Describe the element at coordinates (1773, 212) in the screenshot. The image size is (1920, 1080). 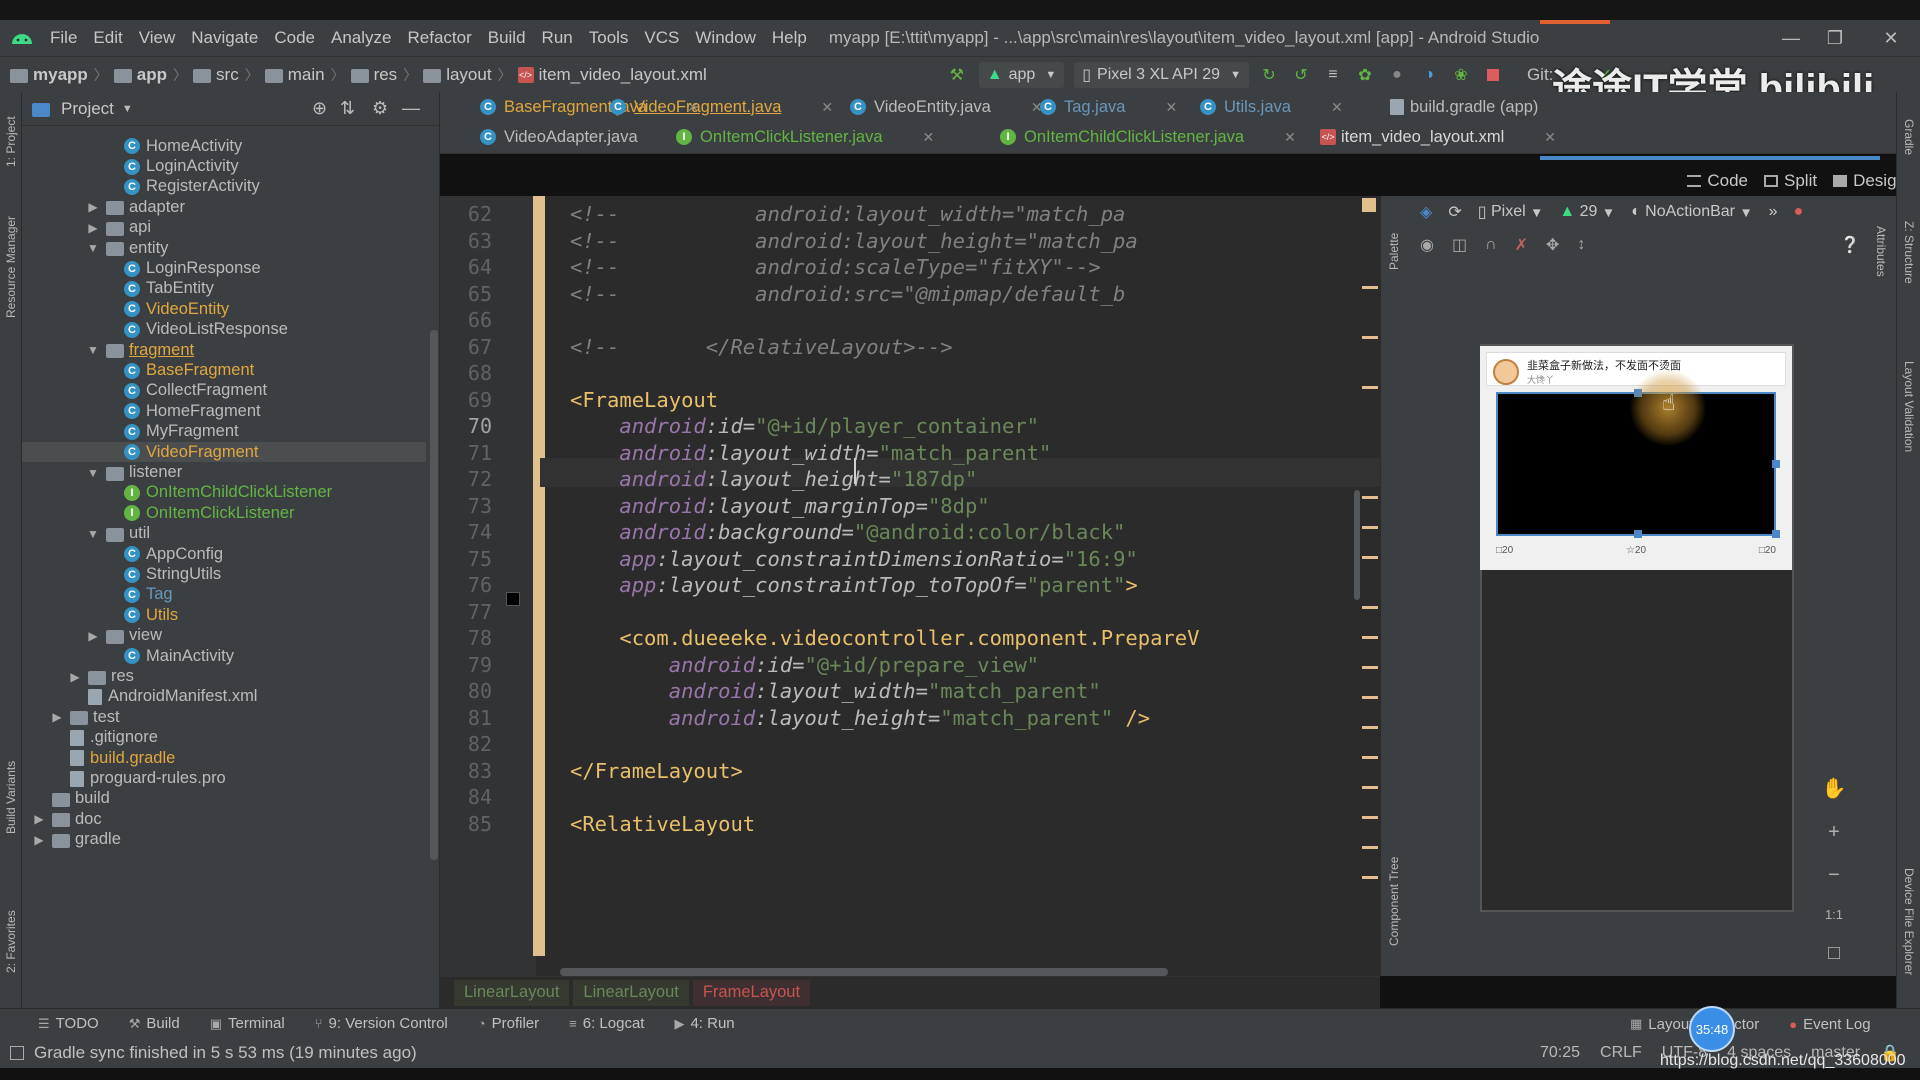
I see `more-icon: »` at that location.